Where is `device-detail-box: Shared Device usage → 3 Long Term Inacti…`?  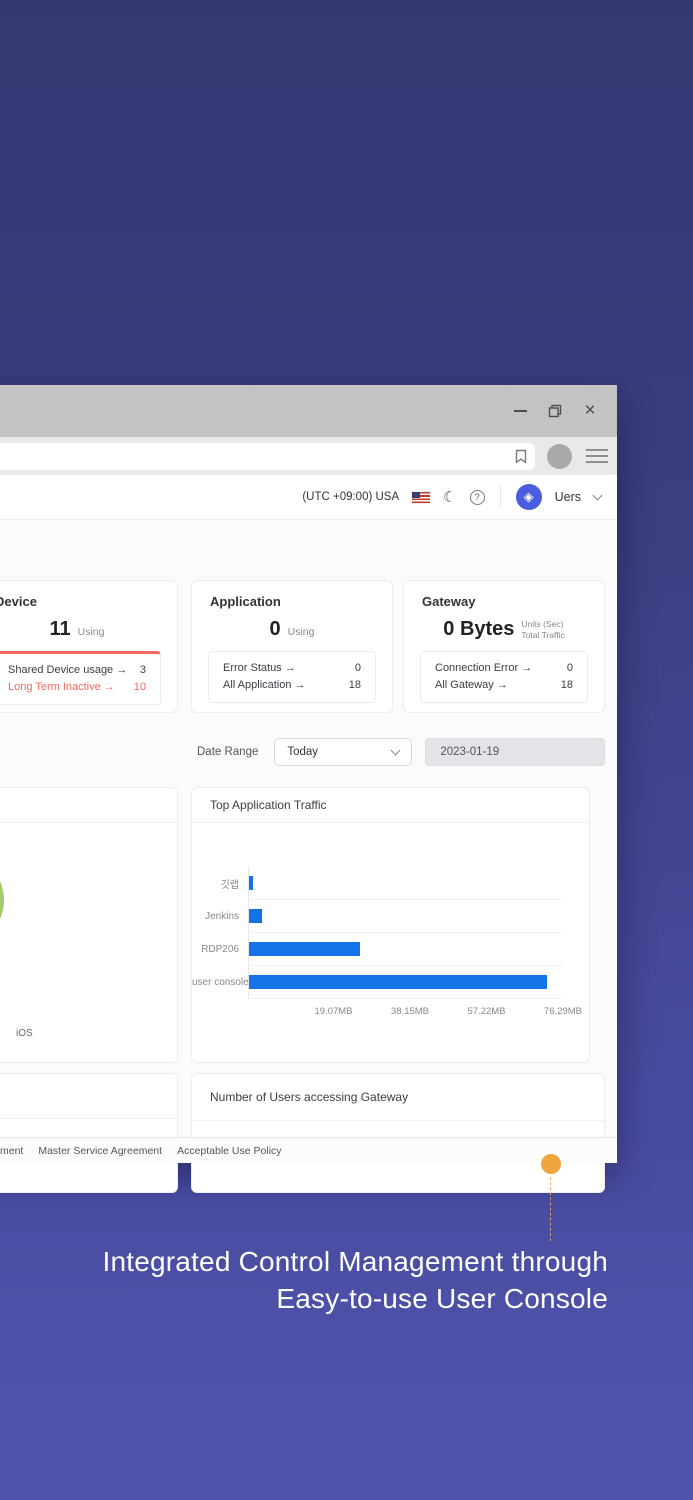
device-detail-box: Shared Device usage → 3 Long Term Inacti… is located at coordinates (80, 678).